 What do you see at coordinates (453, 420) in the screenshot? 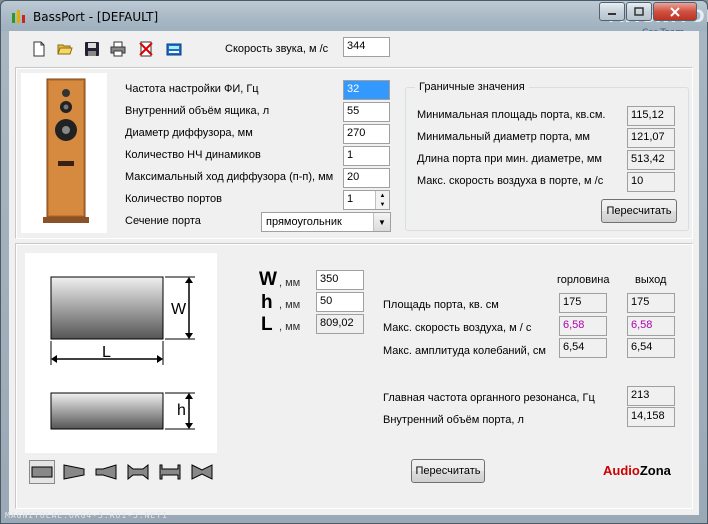
I see `port-volume-label: Внутренний объём порта, л` at bounding box center [453, 420].